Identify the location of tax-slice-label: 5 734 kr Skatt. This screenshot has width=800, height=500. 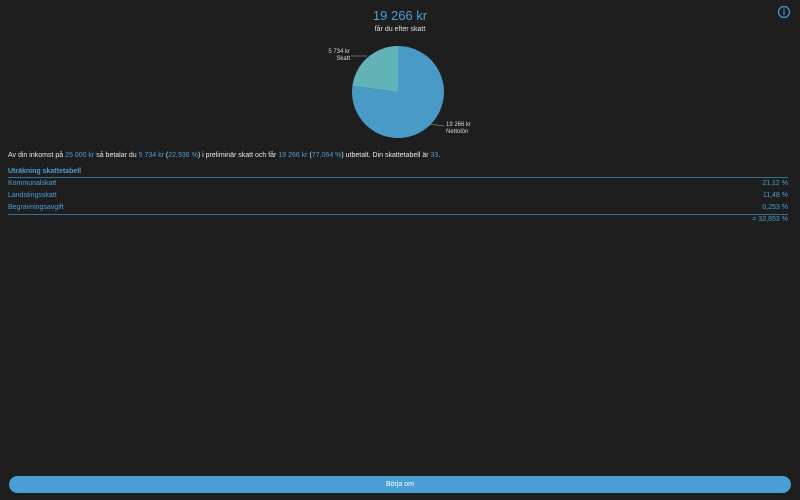
(330, 56).